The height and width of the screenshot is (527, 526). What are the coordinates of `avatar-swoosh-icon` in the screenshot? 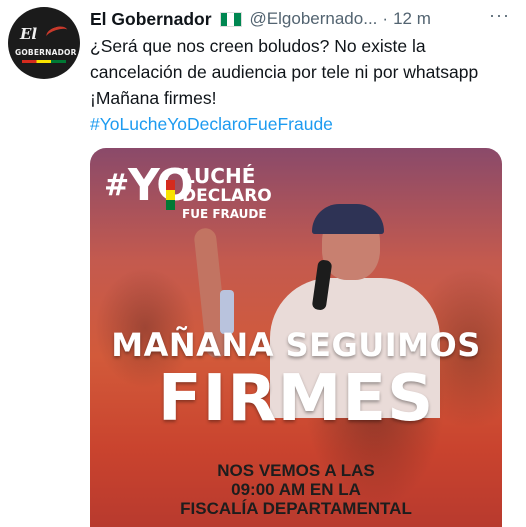 It's located at (57, 33).